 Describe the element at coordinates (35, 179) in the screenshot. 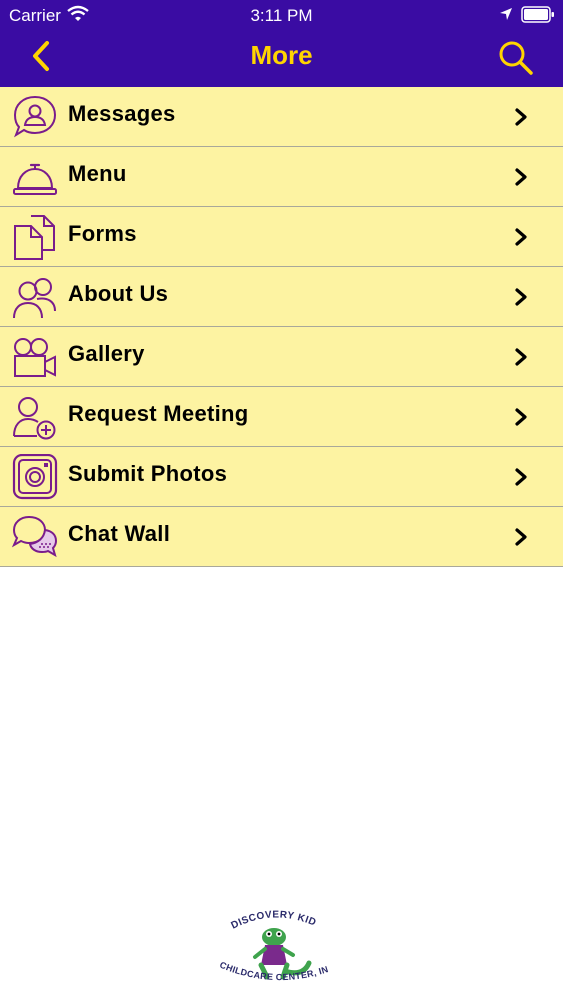

I see `service-bell-icon` at that location.